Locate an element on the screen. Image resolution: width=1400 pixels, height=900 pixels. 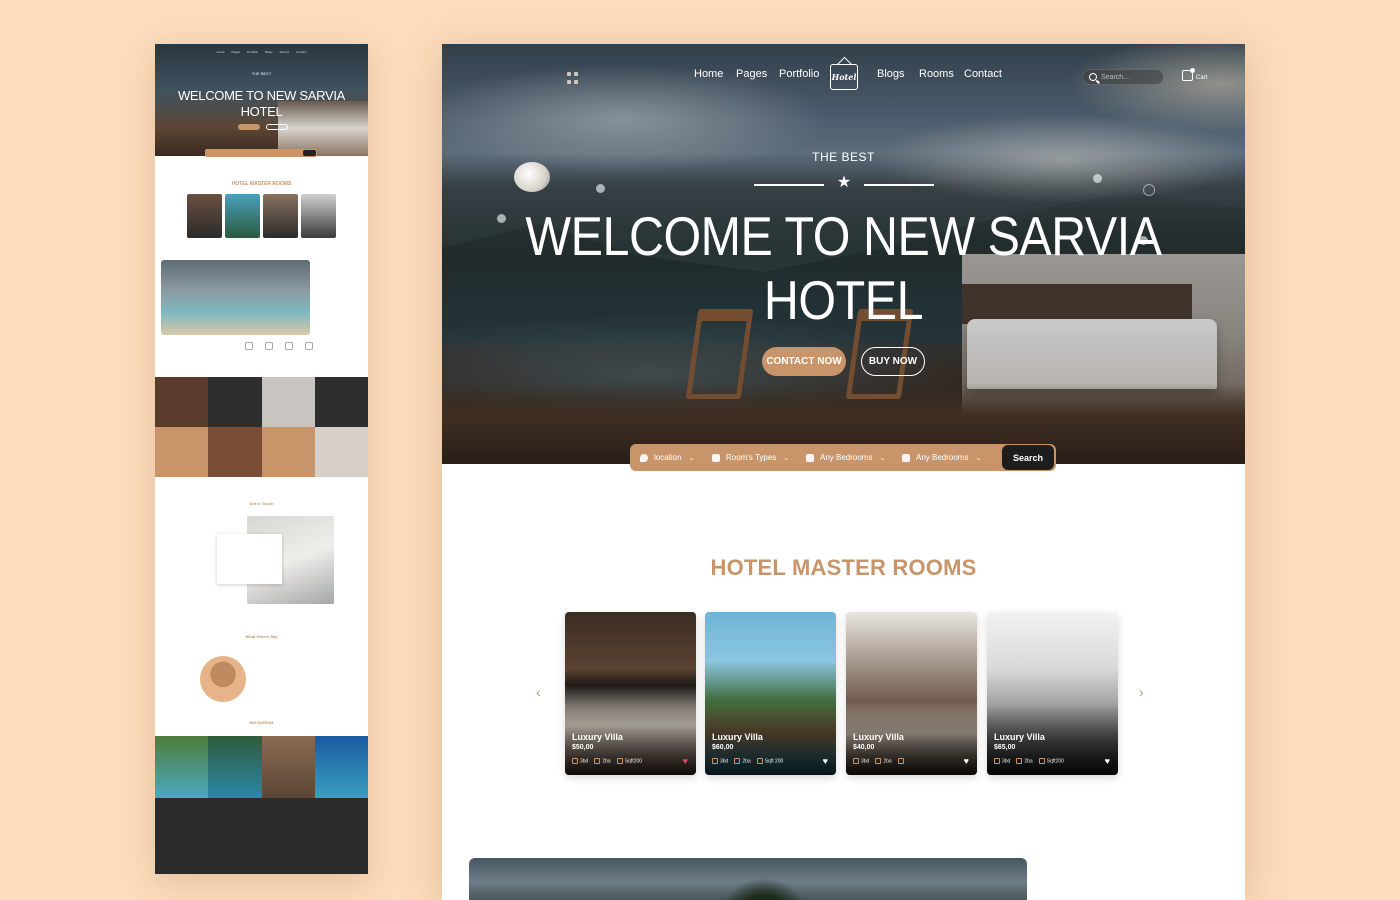
carousel-next-arrow-icon: › is located at coordinates (1141, 692).